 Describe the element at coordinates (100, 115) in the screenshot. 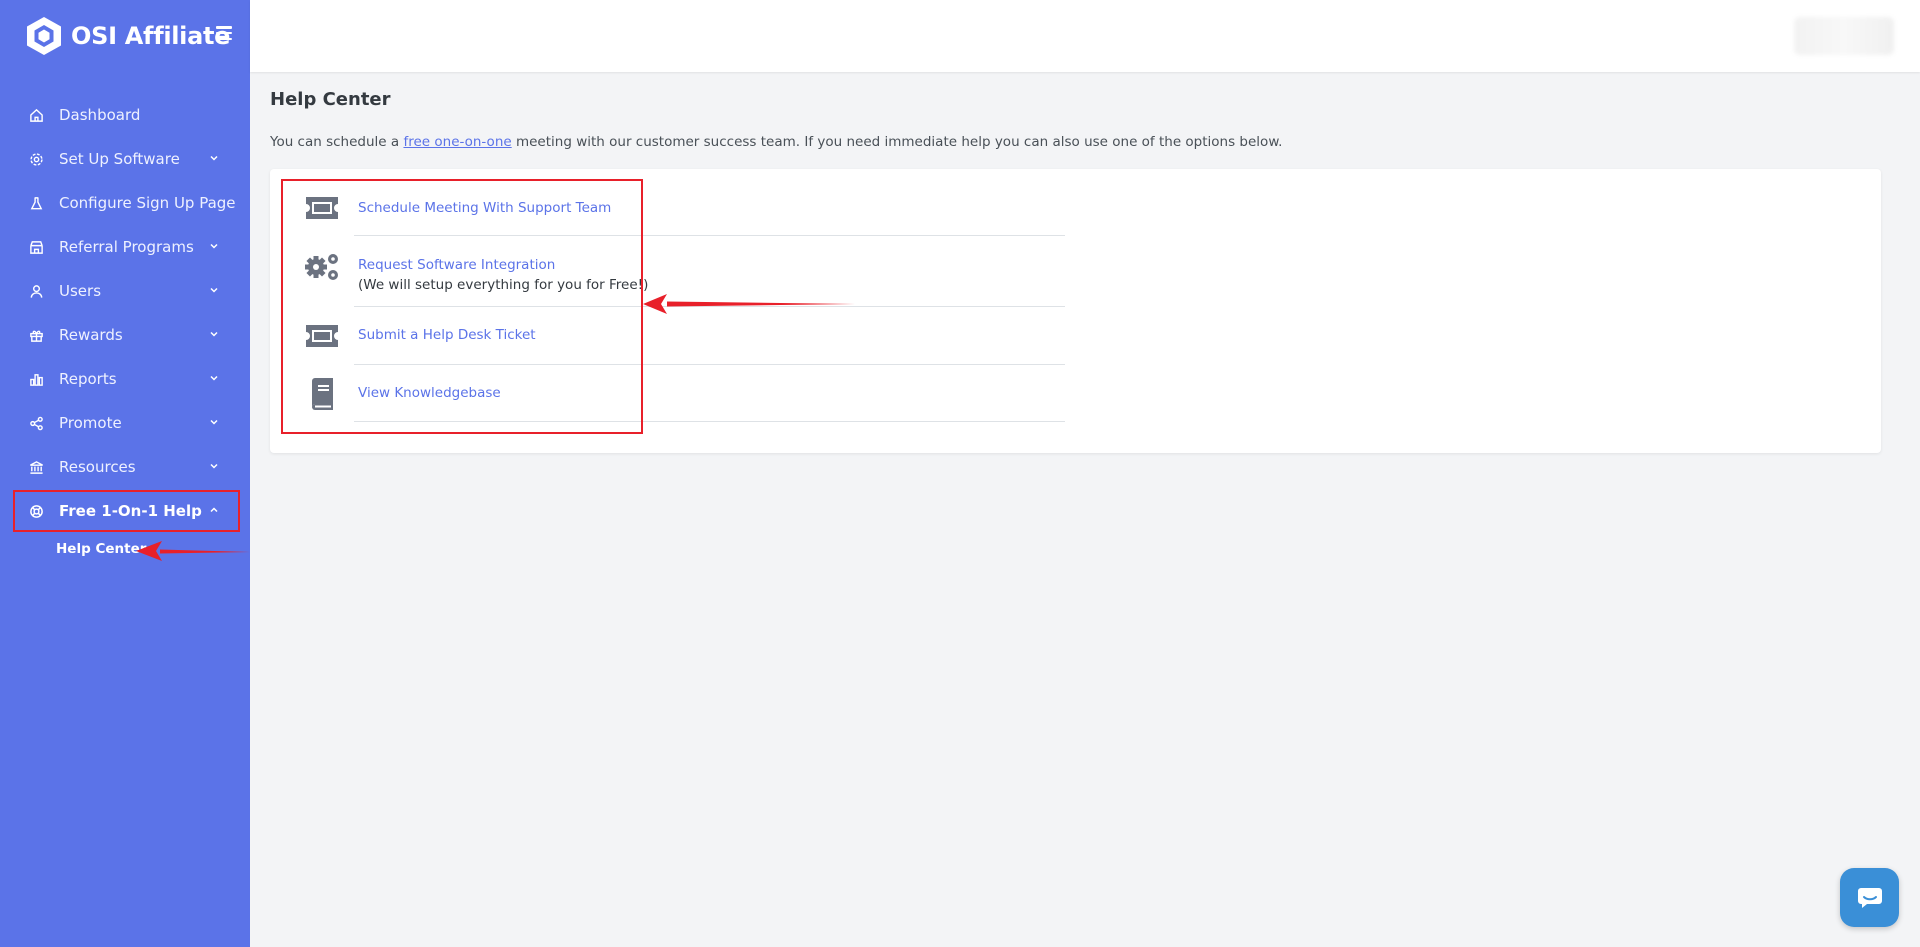

I see `sidebar-item-label: Dashboard` at that location.